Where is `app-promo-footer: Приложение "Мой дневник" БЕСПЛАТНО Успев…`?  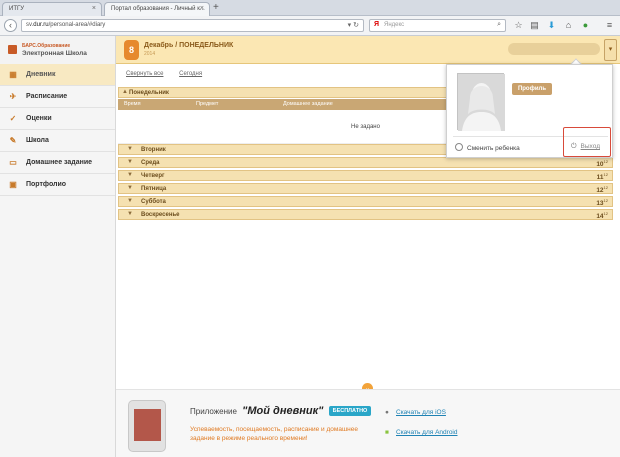 app-promo-footer: Приложение "Мой дневник" БЕСПЛАТНО Успев… is located at coordinates (368, 423).